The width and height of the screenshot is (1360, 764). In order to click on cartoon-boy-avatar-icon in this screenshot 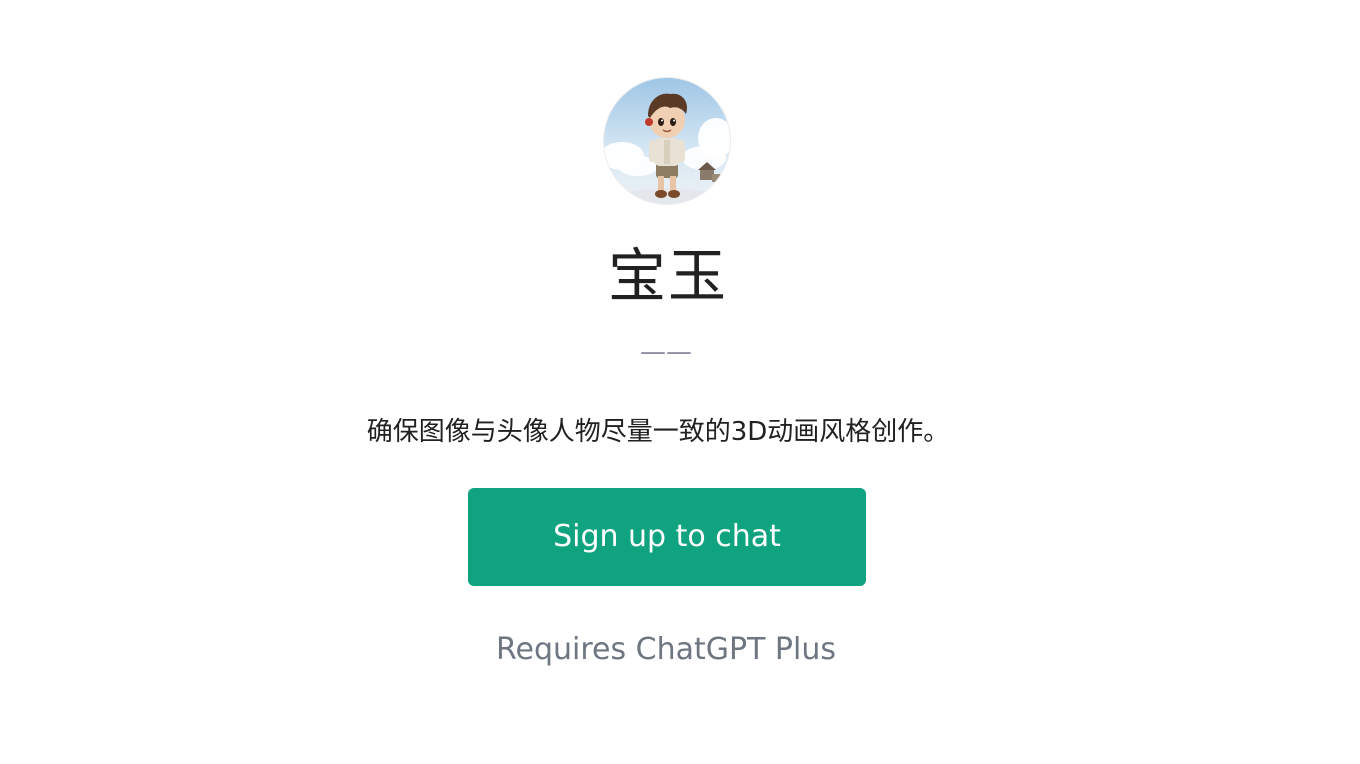, I will do `click(667, 141)`.